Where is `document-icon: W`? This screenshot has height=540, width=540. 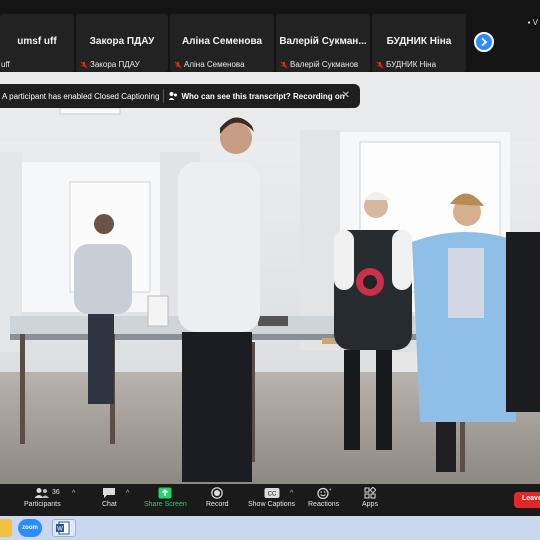 document-icon: W is located at coordinates (63, 528).